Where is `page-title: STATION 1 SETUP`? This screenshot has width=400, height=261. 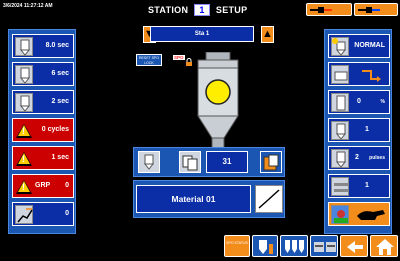
page-title: STATION 1 SETUP is located at coordinates (197, 10).